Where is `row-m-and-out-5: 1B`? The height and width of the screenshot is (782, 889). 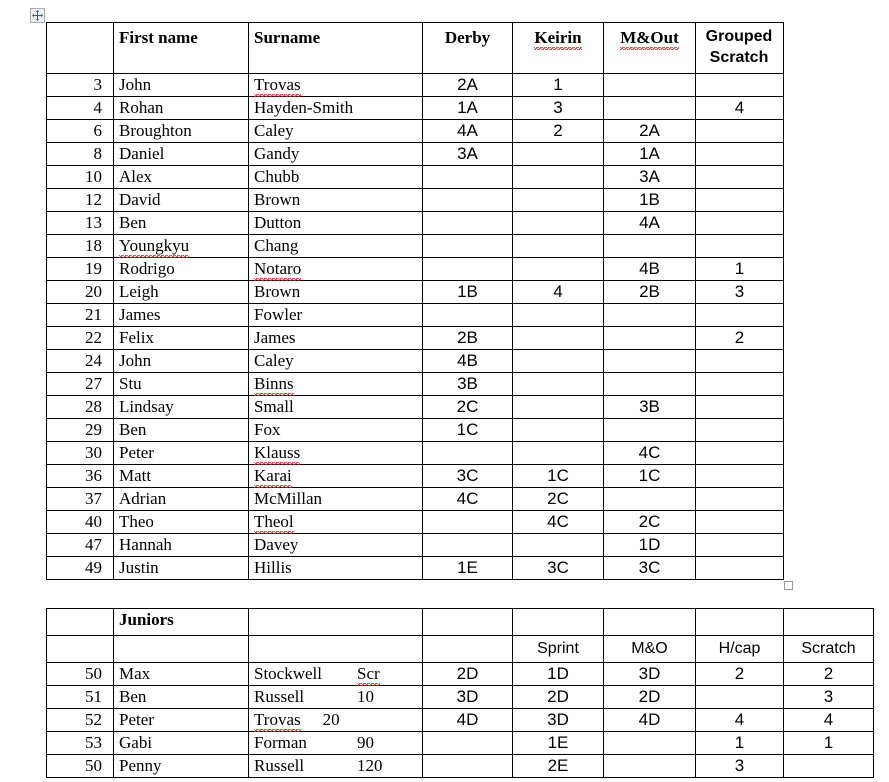
row-m-and-out-5: 1B is located at coordinates (649, 200).